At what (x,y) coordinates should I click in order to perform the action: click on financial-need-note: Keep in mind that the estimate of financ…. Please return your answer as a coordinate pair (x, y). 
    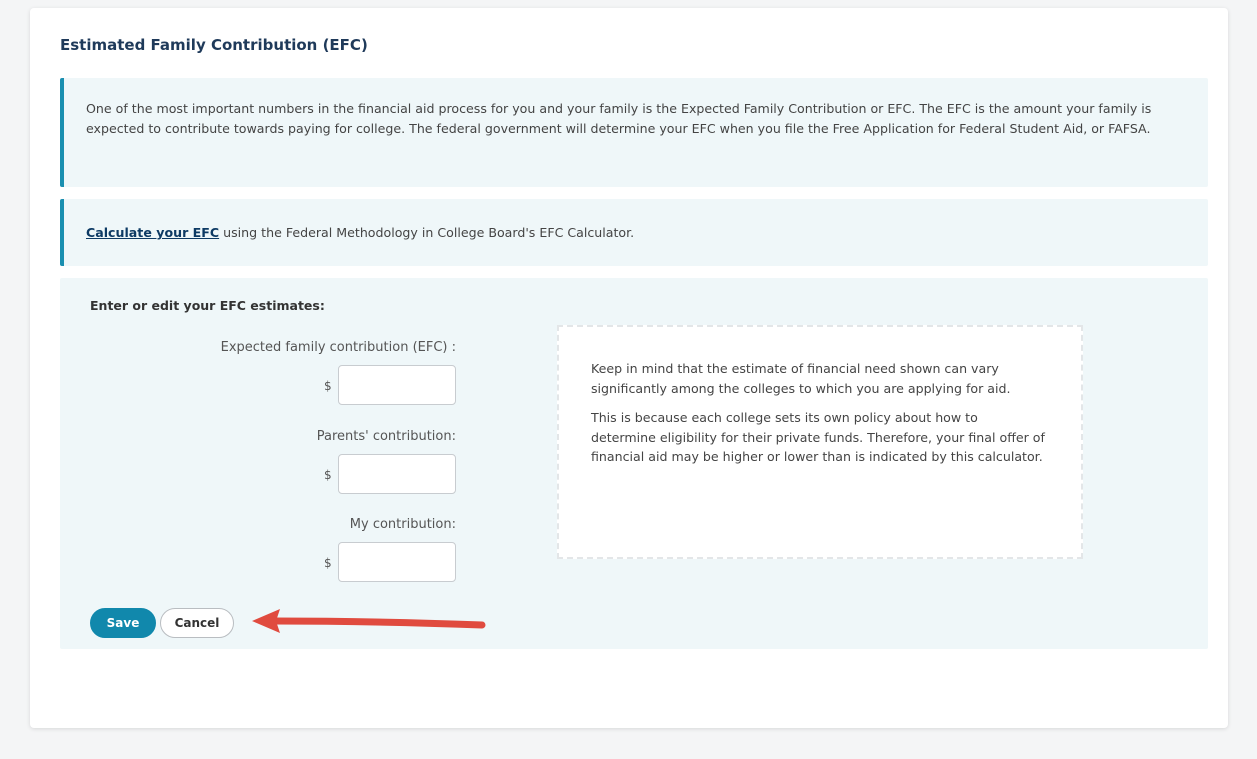
    Looking at the image, I should click on (820, 442).